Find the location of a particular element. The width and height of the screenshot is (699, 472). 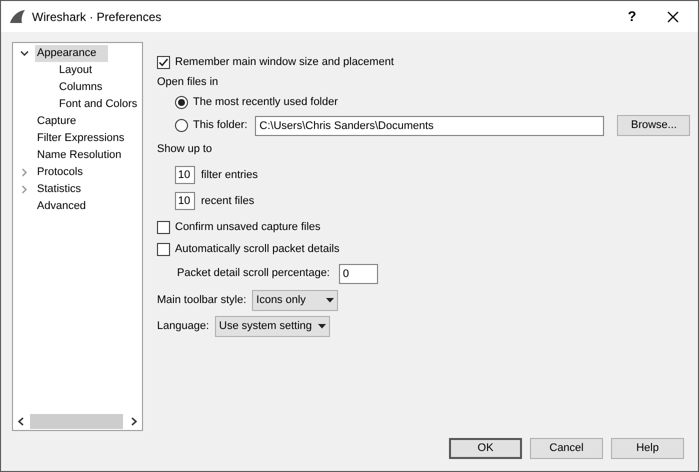

dialog-button: Cancel is located at coordinates (566, 448).